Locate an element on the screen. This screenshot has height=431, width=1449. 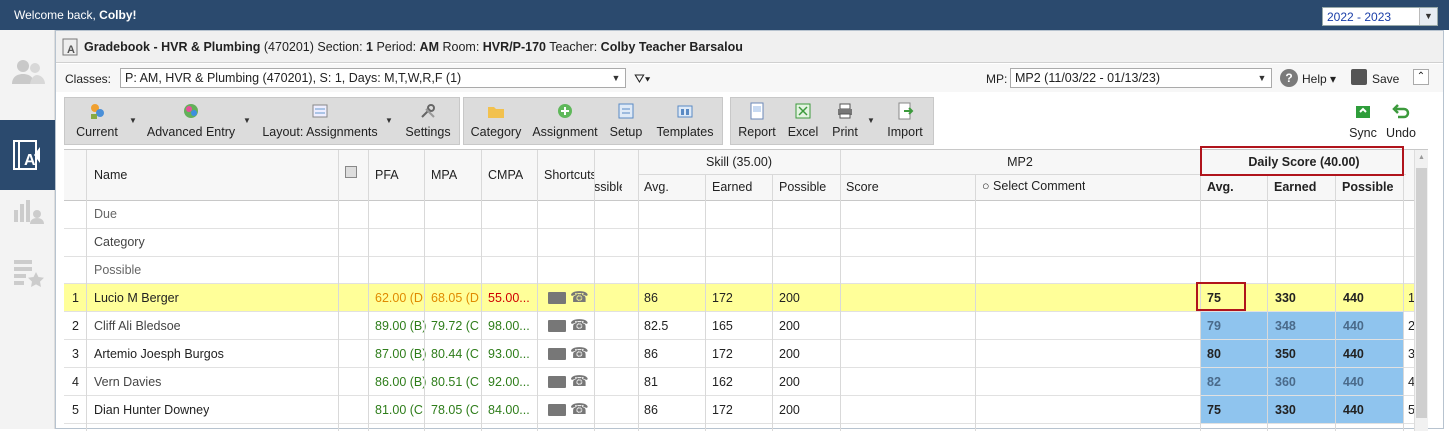
assignment-header-mp2: MP2 is located at coordinates (1020, 162).